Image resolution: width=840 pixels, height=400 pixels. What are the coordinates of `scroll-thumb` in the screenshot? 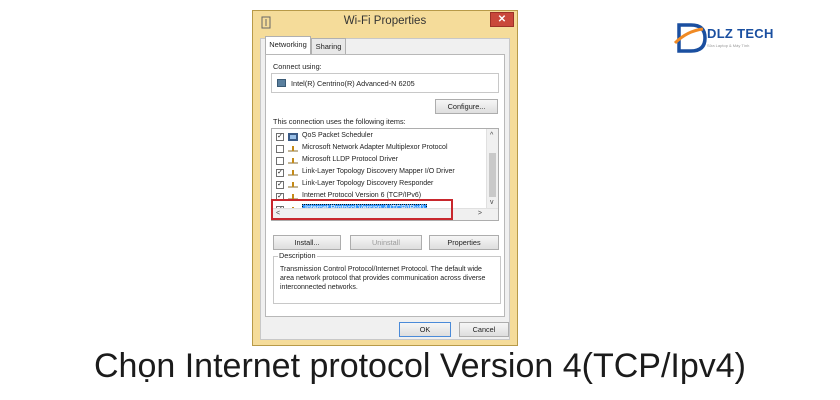 It's located at (492, 175).